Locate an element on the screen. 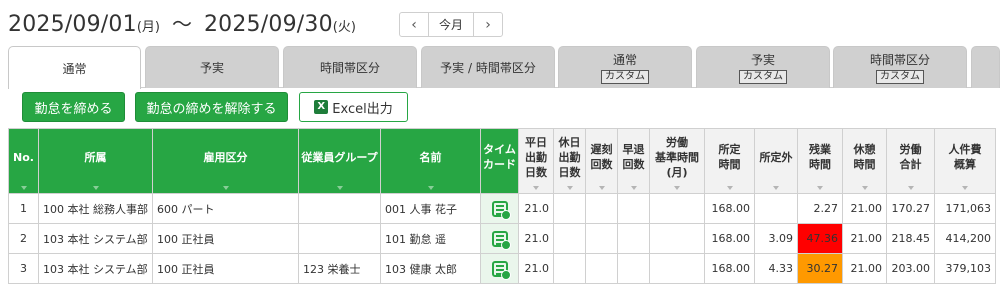  period-header: 2025/09/01 (月) ～ 2025/09/30 (火) is located at coordinates (185, 23).